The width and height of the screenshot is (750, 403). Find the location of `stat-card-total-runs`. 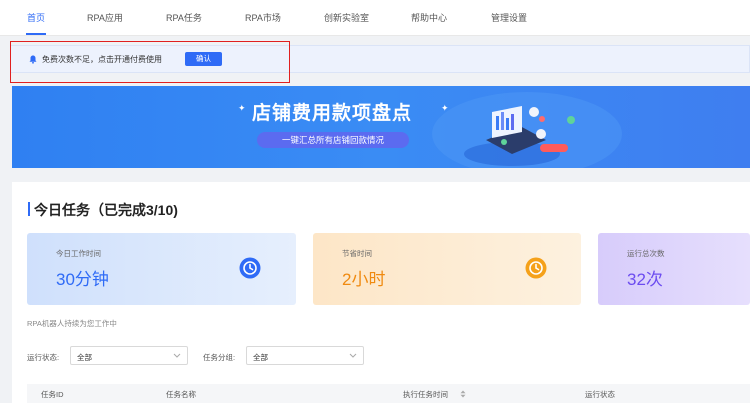

stat-card-total-runs is located at coordinates (674, 269).